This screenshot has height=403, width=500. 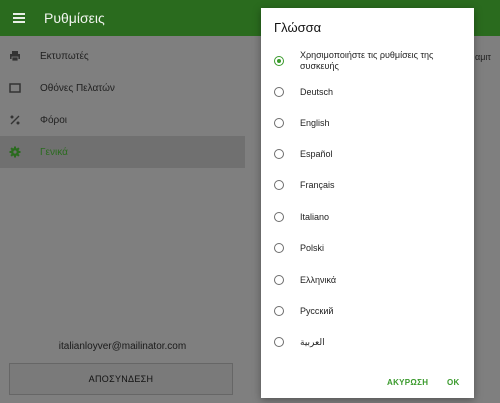 I want to click on sidebar-item-customer-displays: Οθόνες Πελατών, so click(x=122, y=88).